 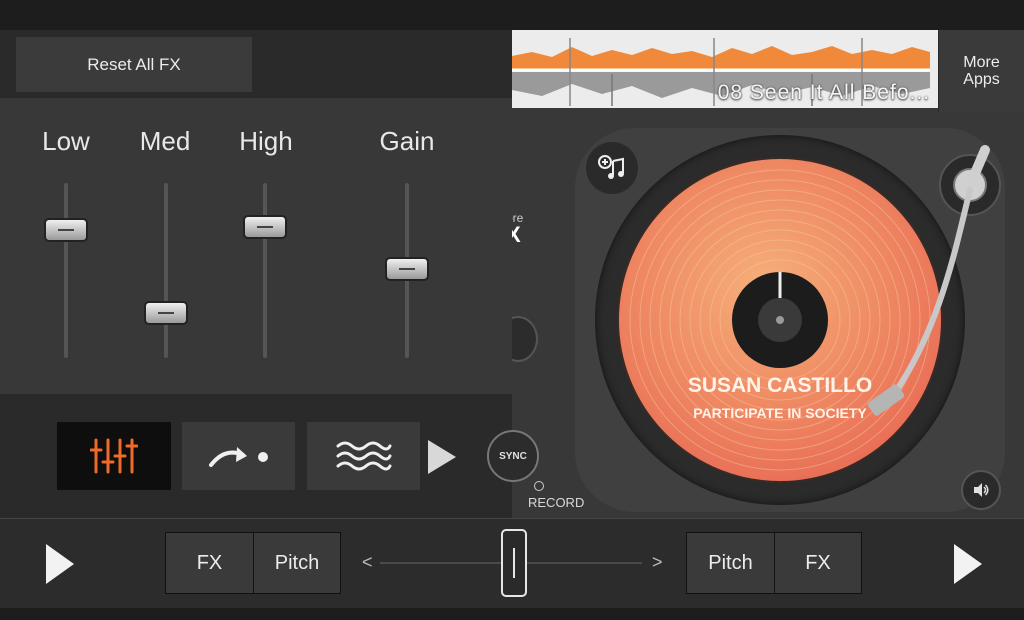 I want to click on eq-med-label: Med, so click(x=165, y=141).